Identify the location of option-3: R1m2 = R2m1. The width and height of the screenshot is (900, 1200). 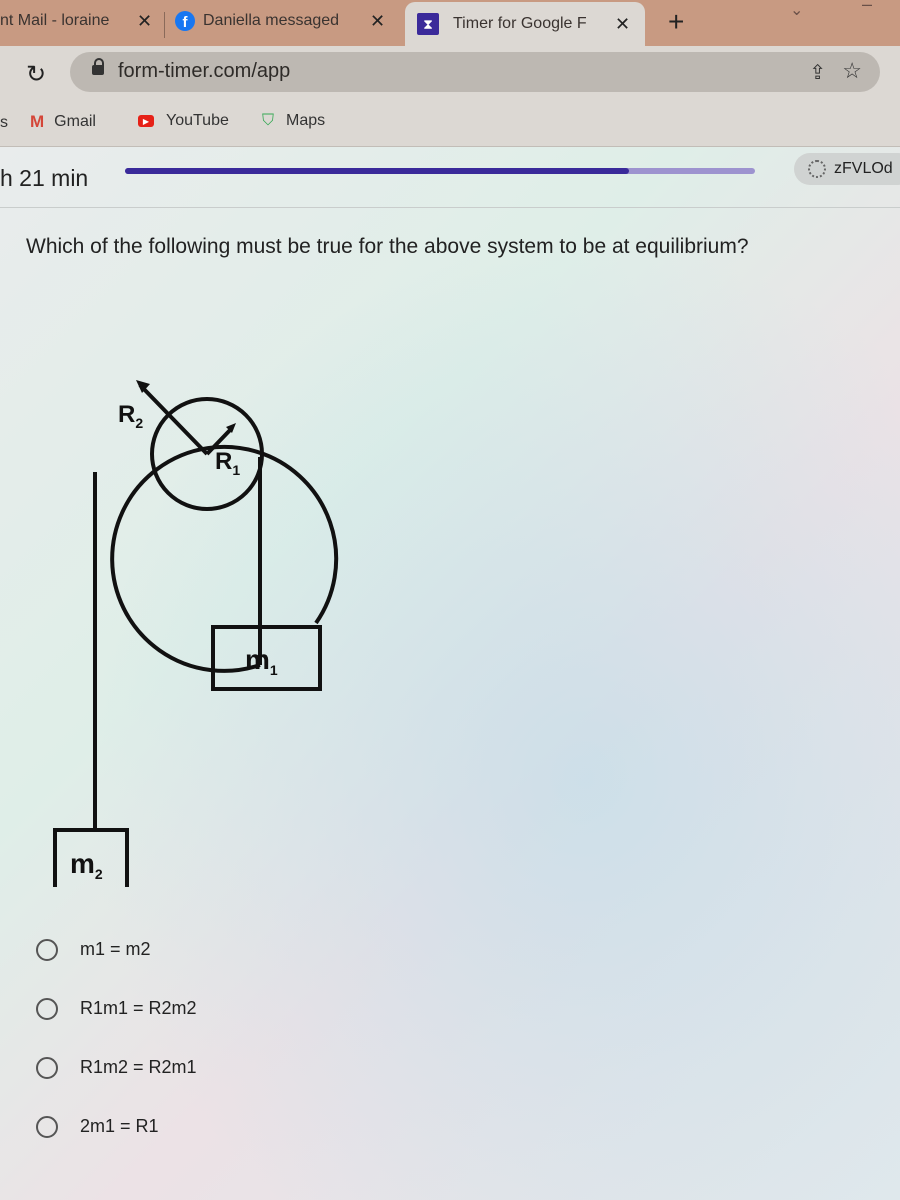
(116, 1067).